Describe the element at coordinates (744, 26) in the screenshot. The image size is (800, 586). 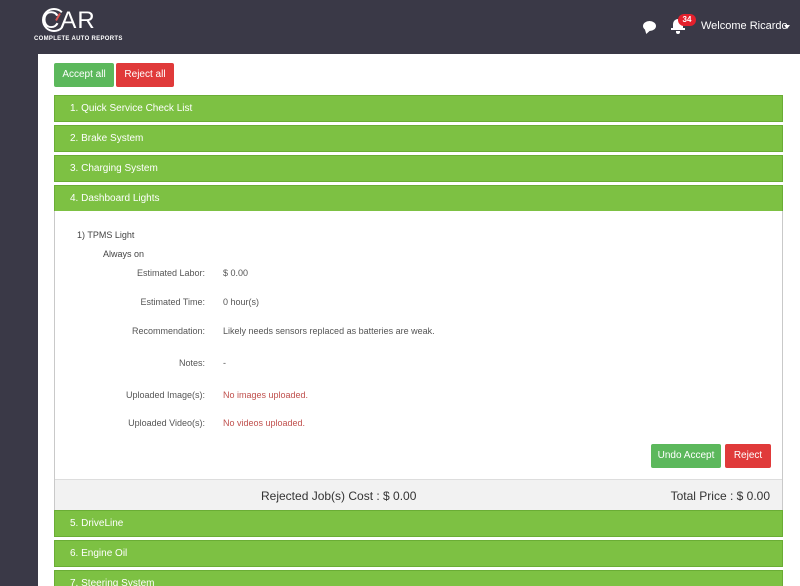
I see `user-menu-label: Welcome Ricardo` at that location.